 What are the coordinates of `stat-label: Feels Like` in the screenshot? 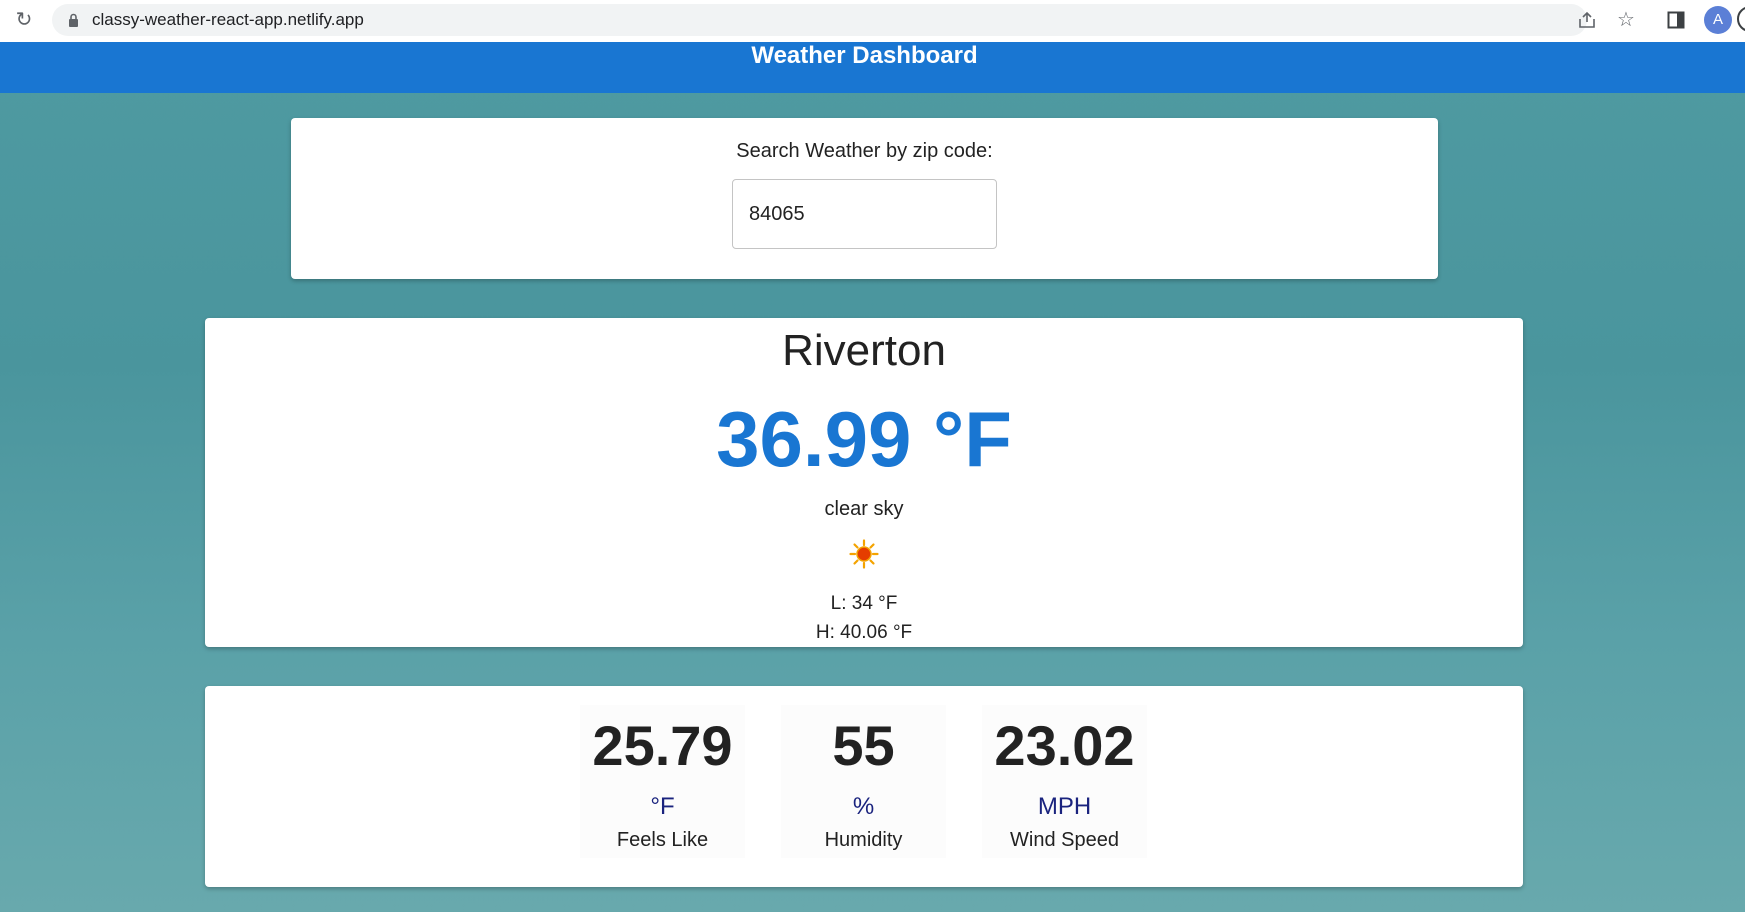 It's located at (662, 840).